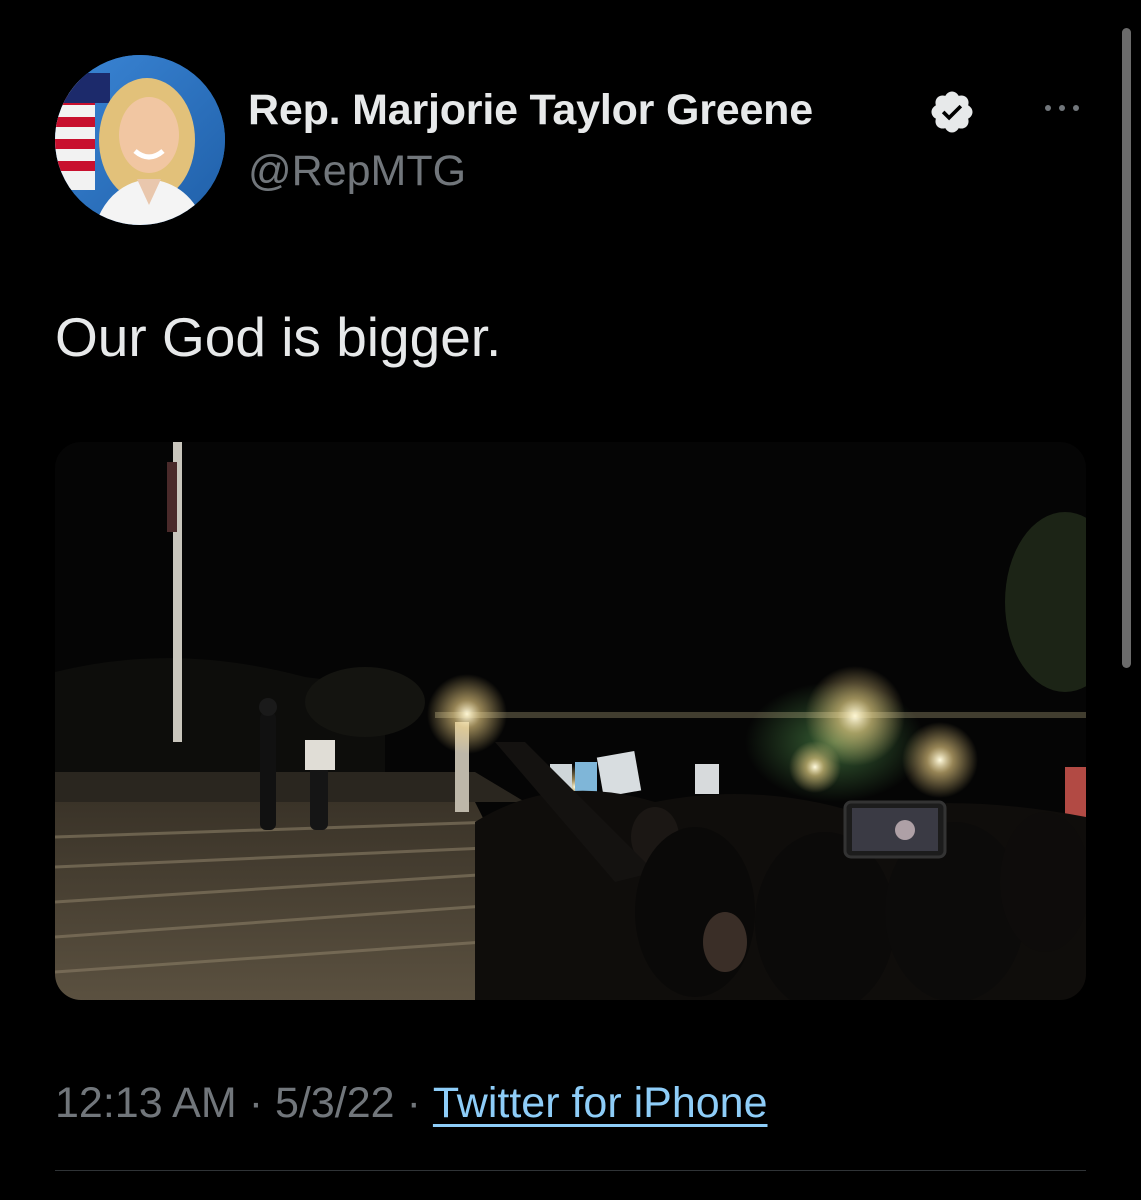 The image size is (1141, 1200). I want to click on tweet-text: Our God is bigger., so click(278, 337).